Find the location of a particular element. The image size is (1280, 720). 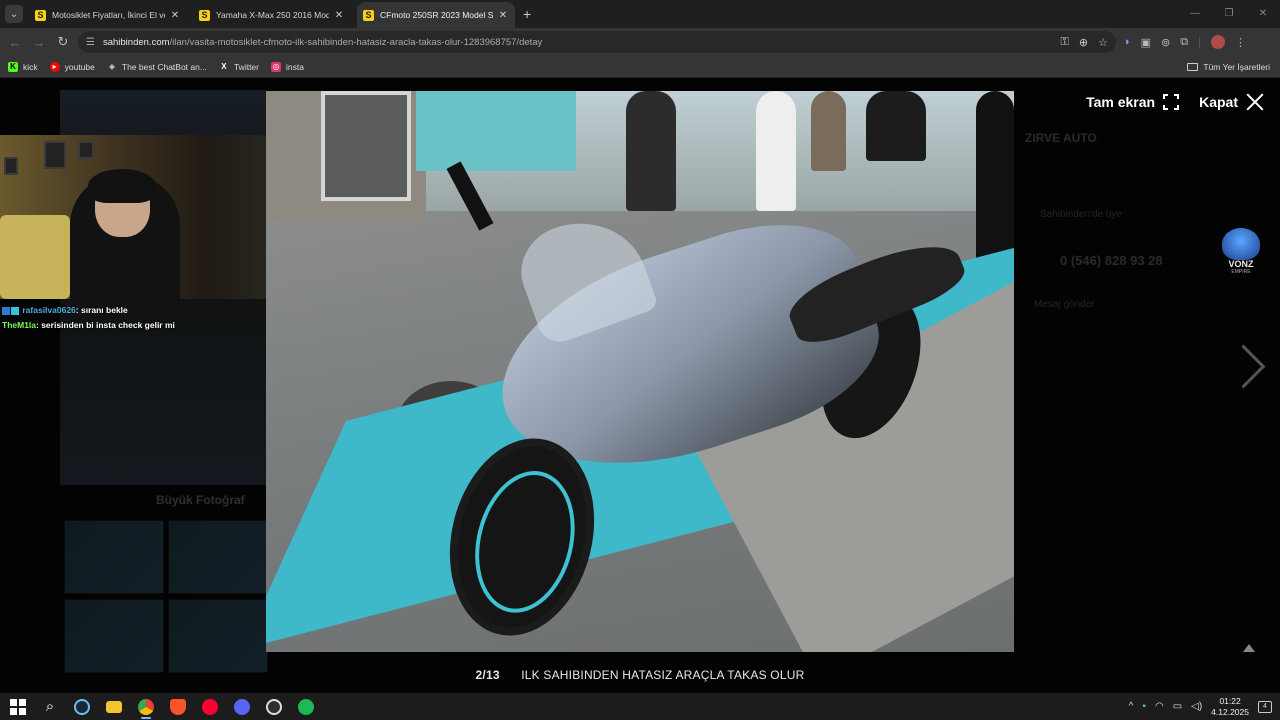

tab-title: CFmoto 250SR 2023 Model Su is located at coordinates (436, 15).